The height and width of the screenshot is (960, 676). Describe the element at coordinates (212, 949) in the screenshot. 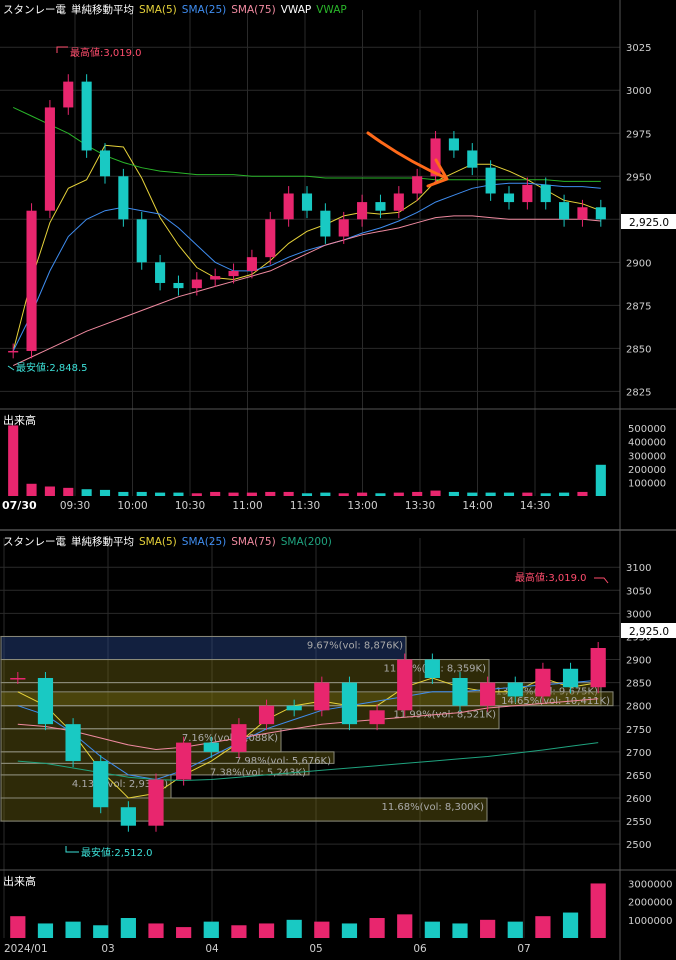

I see `time-axis-label: 04` at that location.